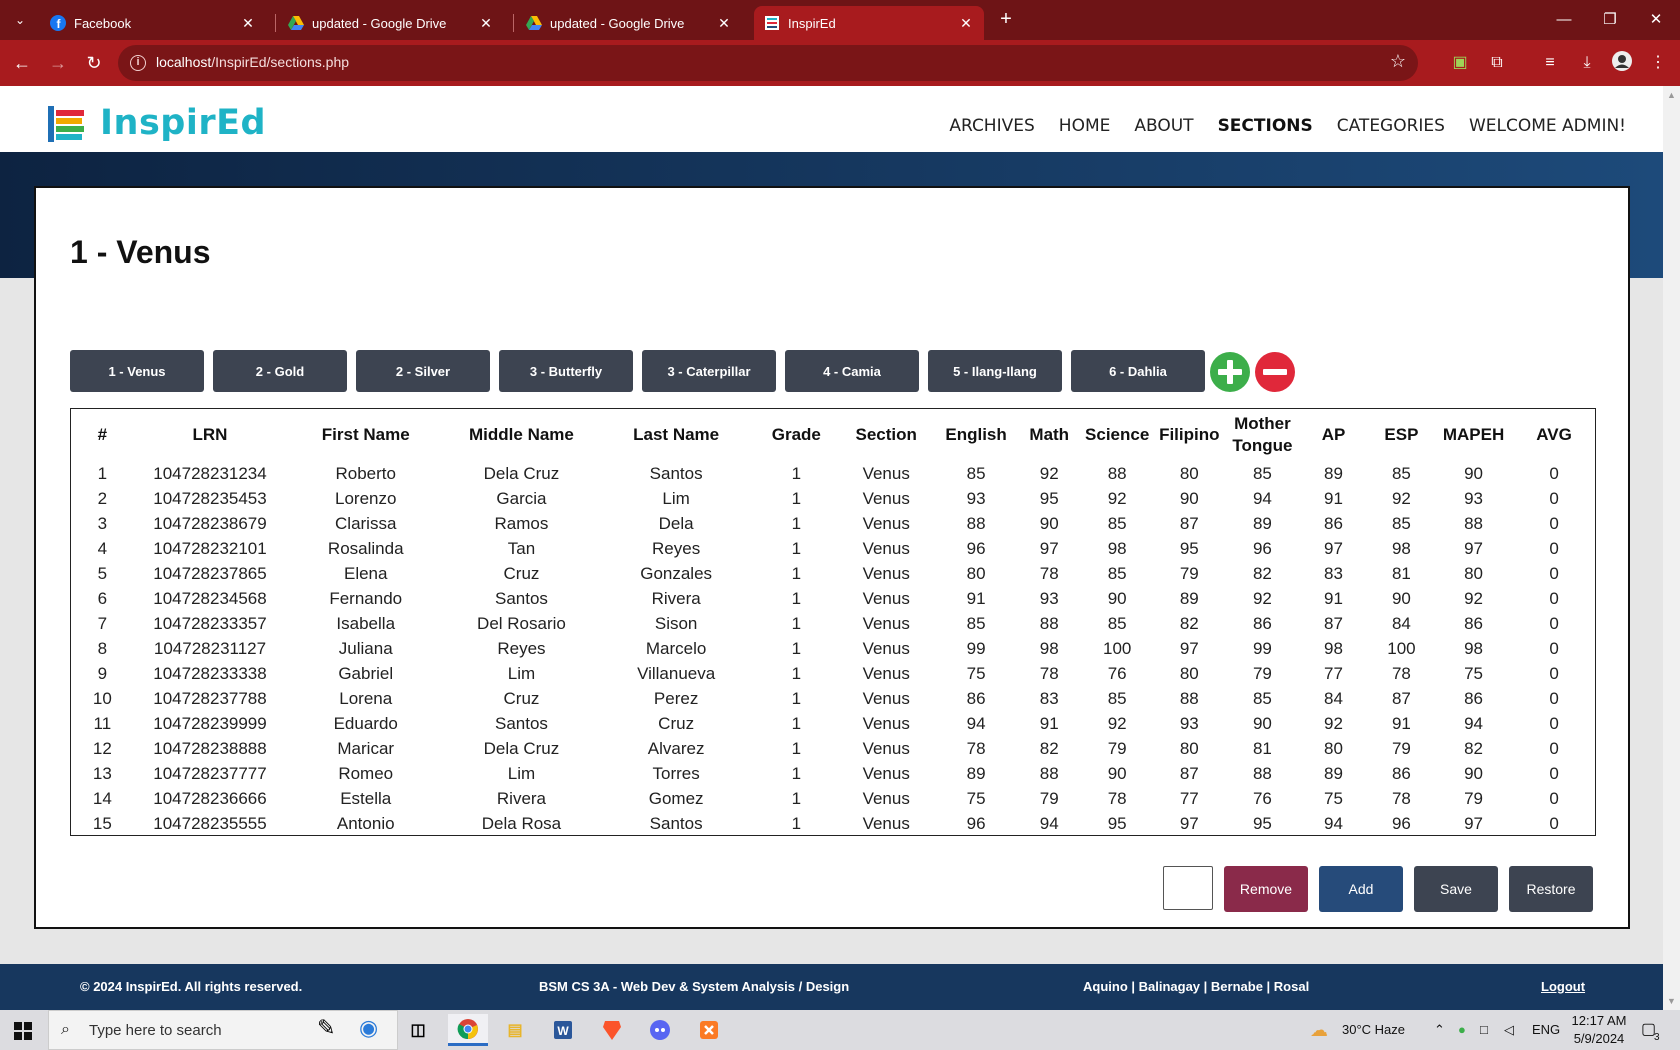 The height and width of the screenshot is (1050, 1680). Describe the element at coordinates (566, 371) in the screenshot. I see `section-button-butterfly: 3 - Butterfly` at that location.